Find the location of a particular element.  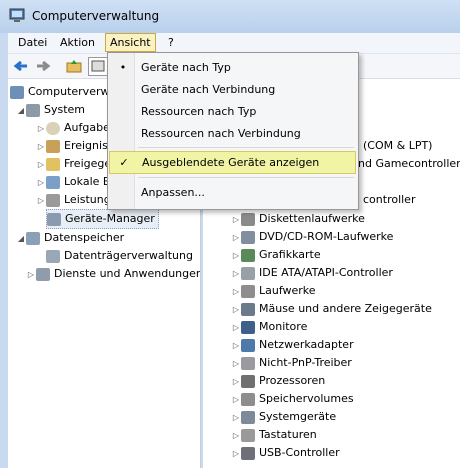

menu-aktion: Aktion is located at coordinates (77, 43).